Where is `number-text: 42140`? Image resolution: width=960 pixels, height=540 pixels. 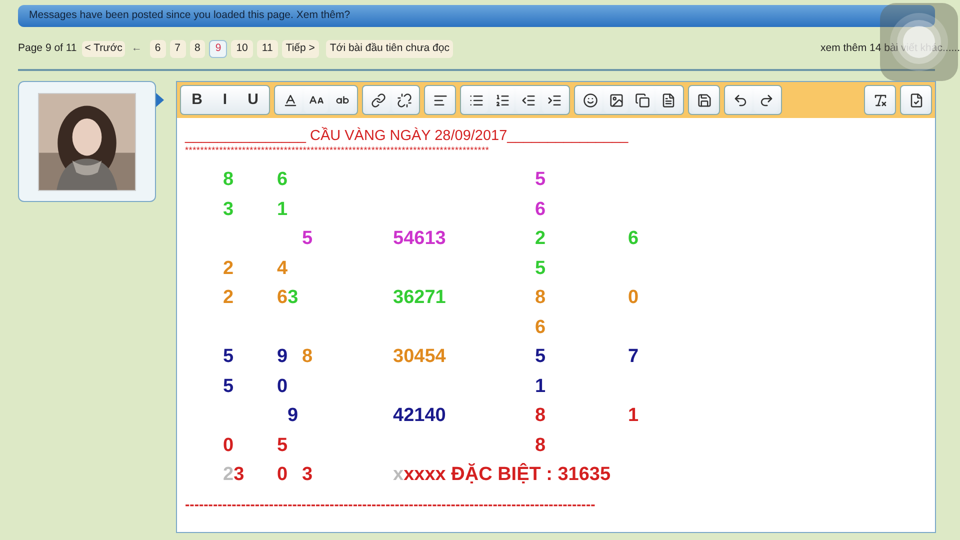
number-text: 42140 is located at coordinates (419, 416).